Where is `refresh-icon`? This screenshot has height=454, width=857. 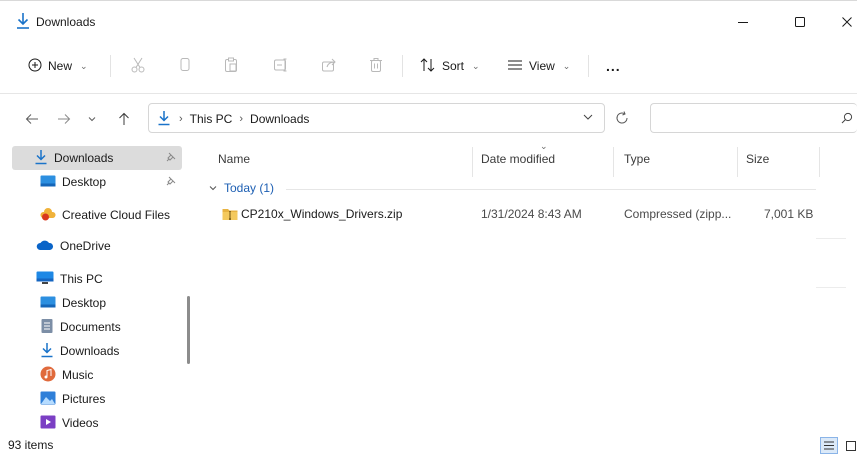 refresh-icon is located at coordinates (622, 117).